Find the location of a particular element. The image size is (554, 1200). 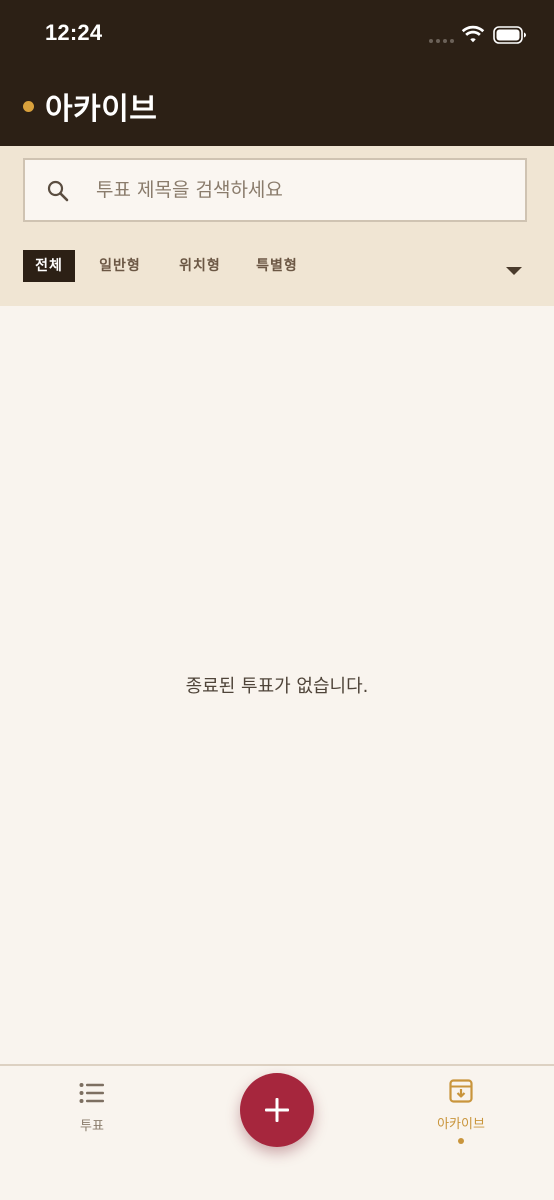

signal-icon is located at coordinates (441, 41).